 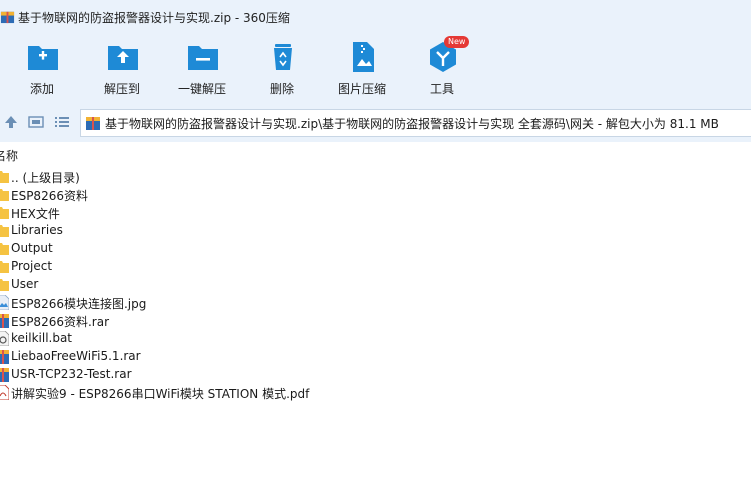 What do you see at coordinates (375, 375) in the screenshot?
I see `list-item: USR-TCP232-Test.rar` at bounding box center [375, 375].